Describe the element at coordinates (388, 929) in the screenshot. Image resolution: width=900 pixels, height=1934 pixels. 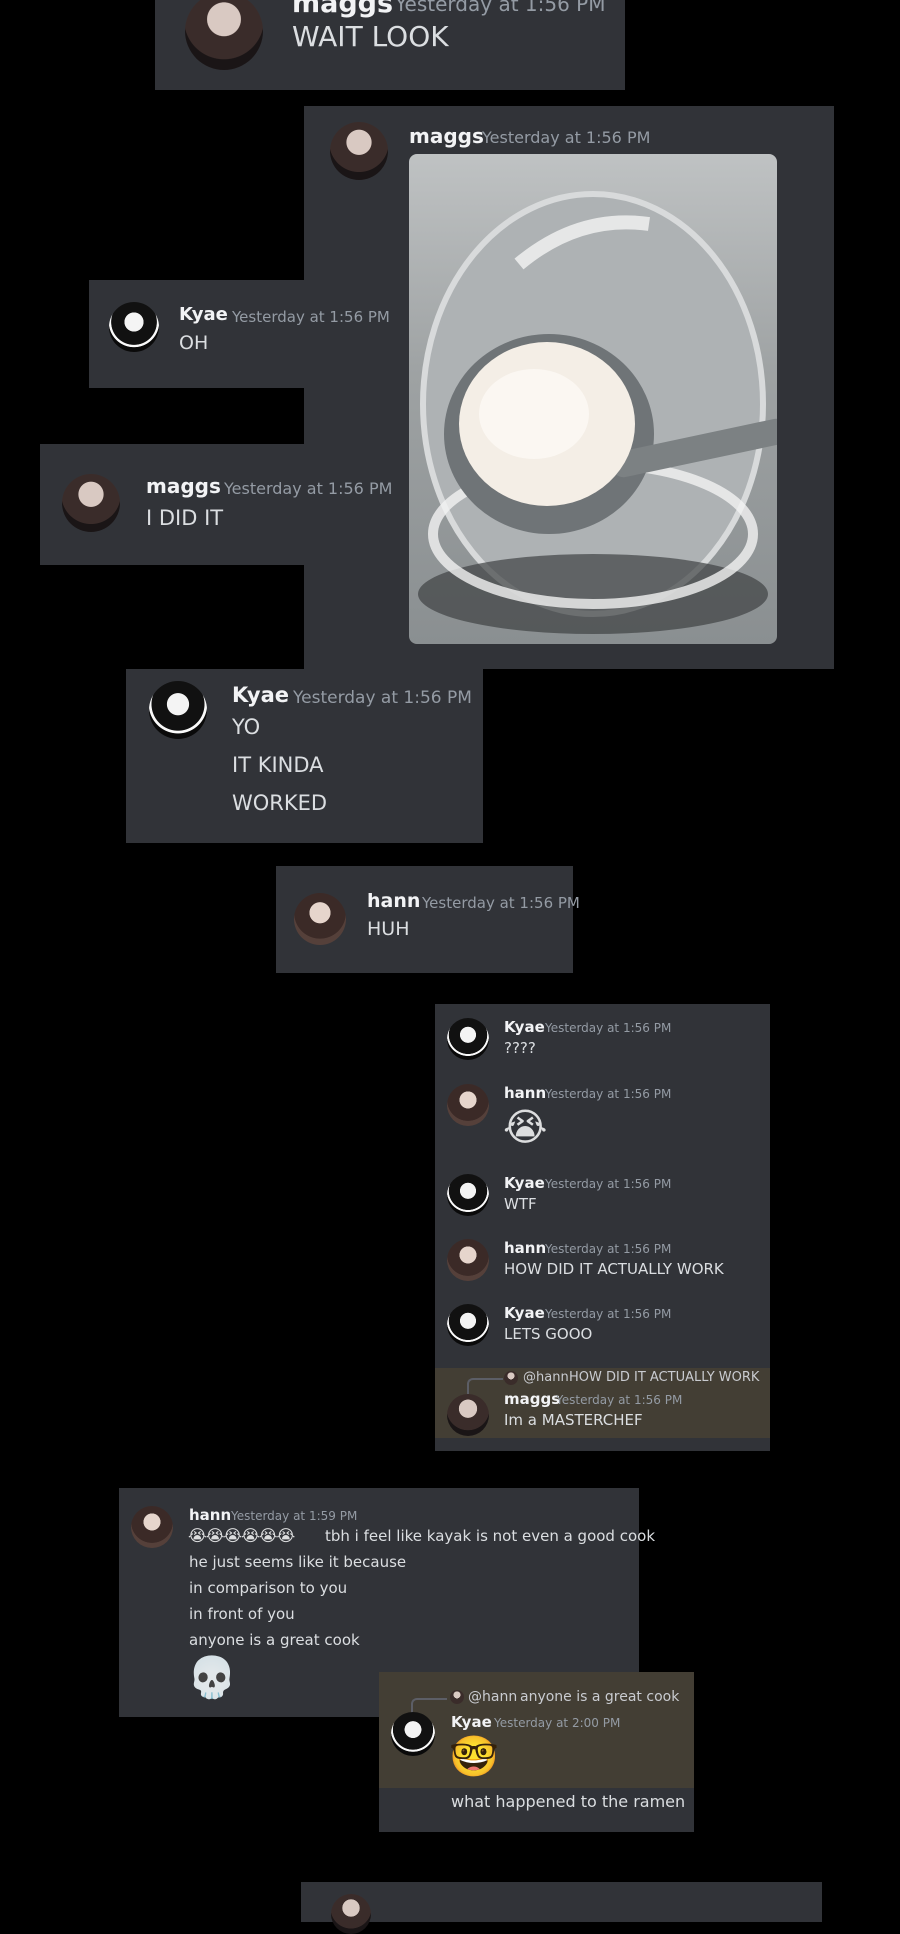
I see `message-text: HUH` at that location.